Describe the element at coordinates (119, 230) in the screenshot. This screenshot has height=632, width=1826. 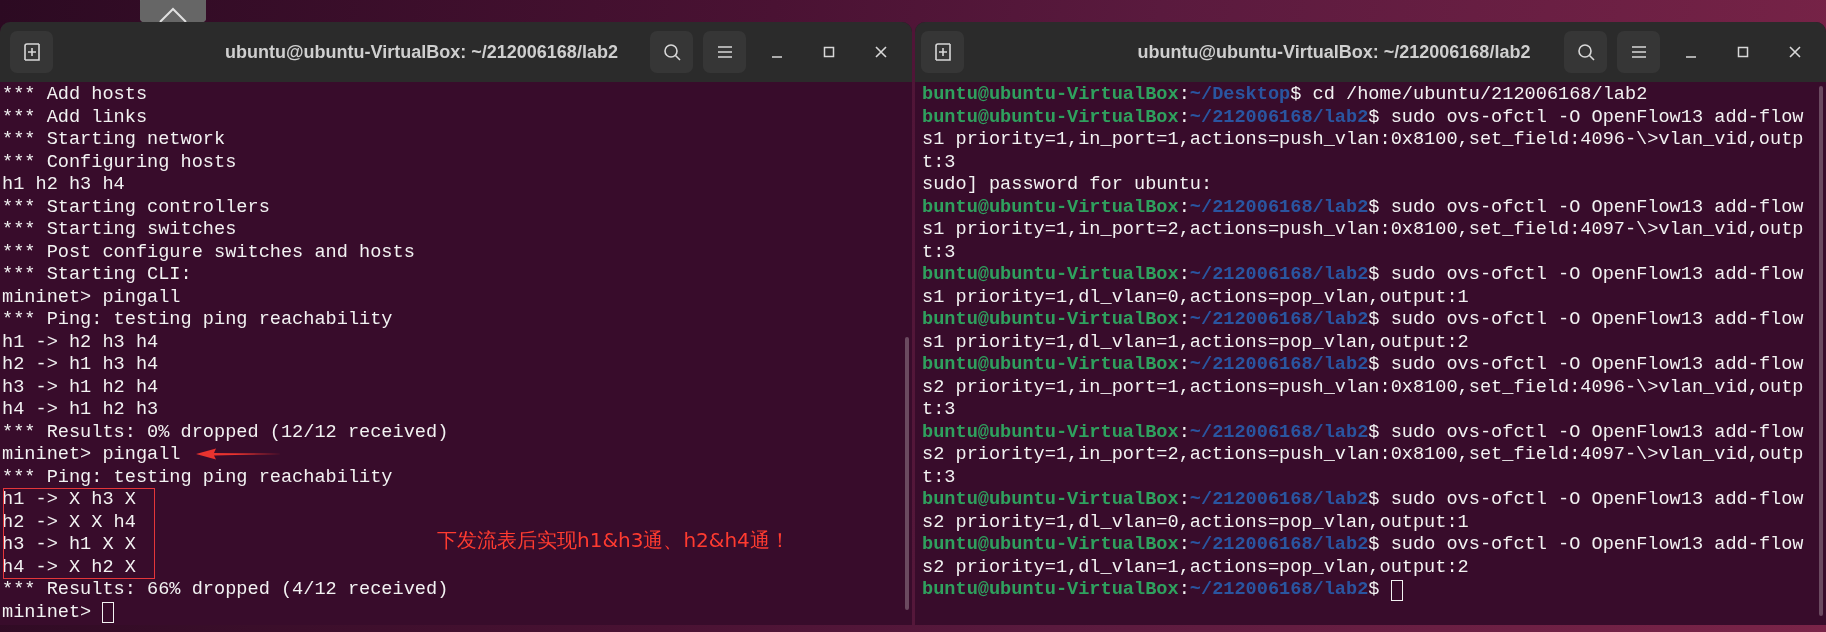
I see `terminal-line: *** Starting switches` at that location.